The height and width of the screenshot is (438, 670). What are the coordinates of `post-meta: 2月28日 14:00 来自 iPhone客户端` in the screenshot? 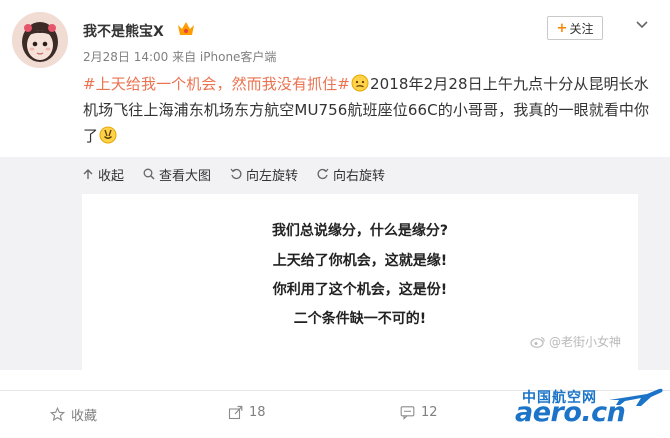 It's located at (180, 57).